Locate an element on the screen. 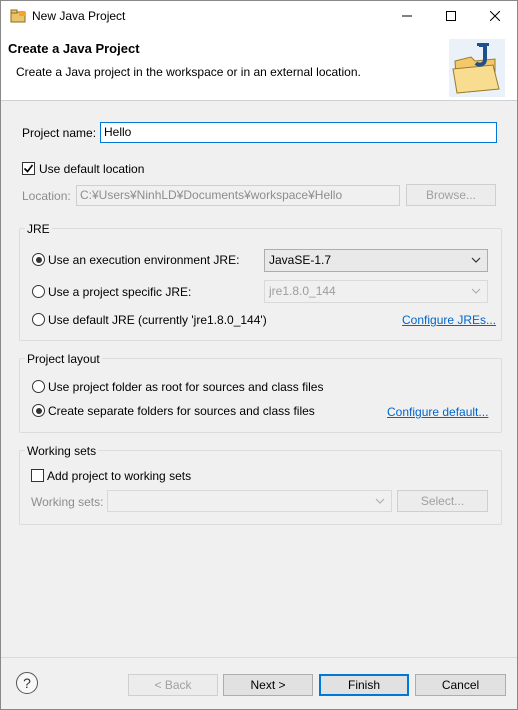  jre-execution-environment-radio is located at coordinates (38, 259).